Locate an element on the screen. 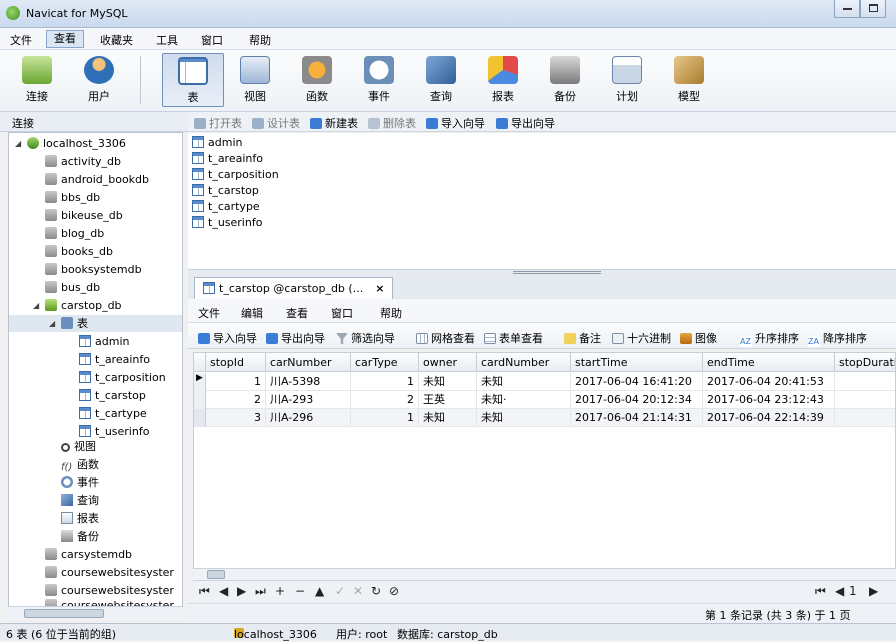 This screenshot has height=642, width=896. tree-database: bus_db is located at coordinates (72, 287).